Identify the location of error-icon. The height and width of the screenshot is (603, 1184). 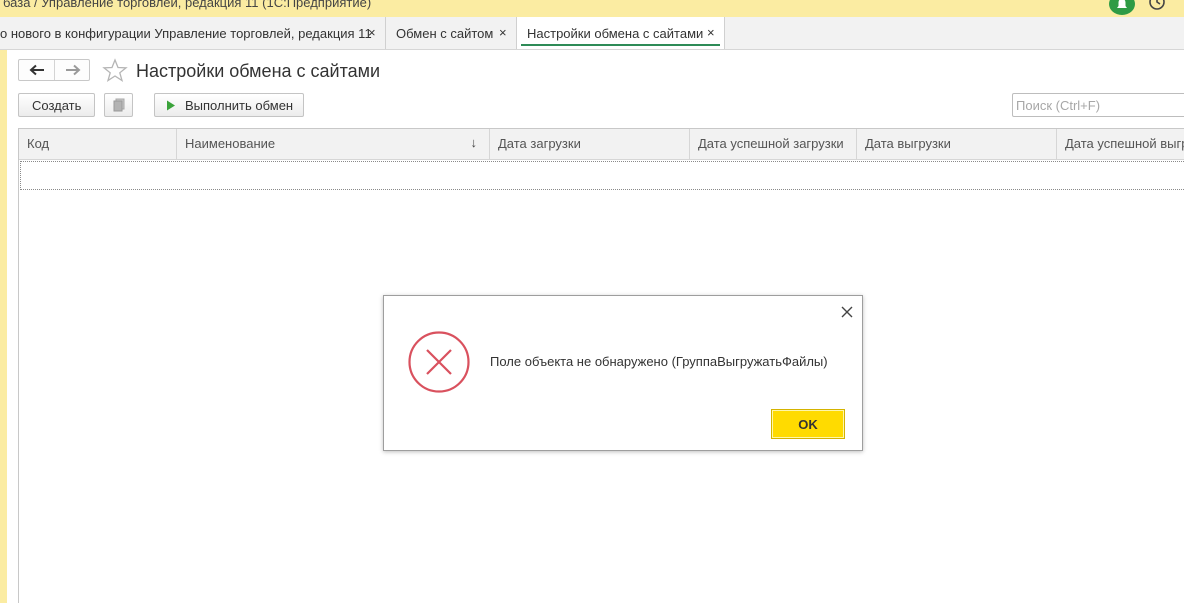
(439, 362).